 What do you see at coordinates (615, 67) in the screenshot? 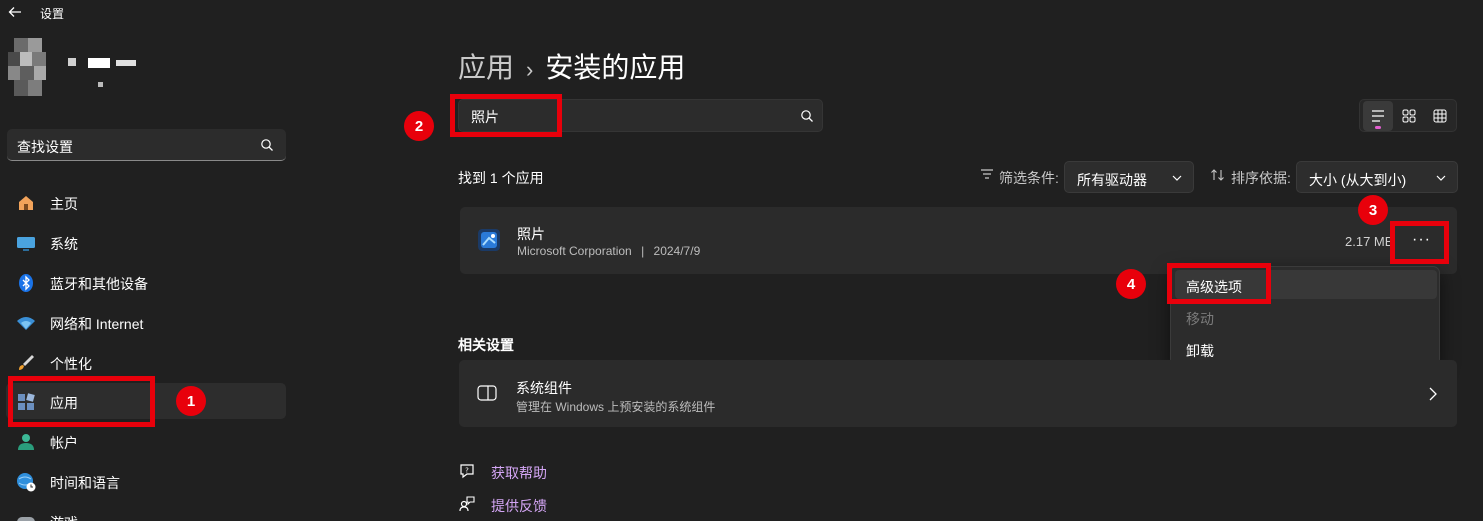
I see `page-title: 安装的应用` at bounding box center [615, 67].